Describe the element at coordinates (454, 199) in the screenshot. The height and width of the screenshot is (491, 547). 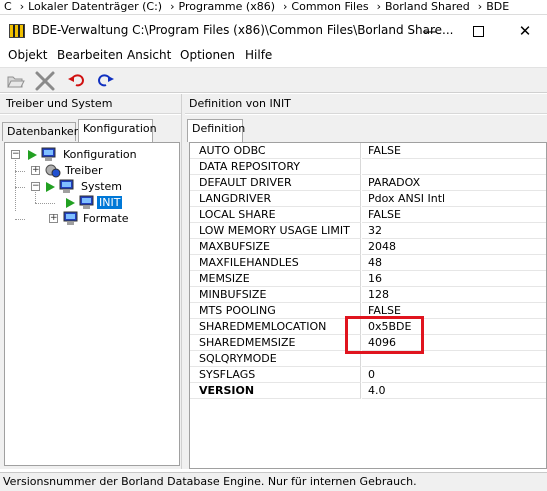
I see `property-value: Pdox ANSI Intl` at that location.